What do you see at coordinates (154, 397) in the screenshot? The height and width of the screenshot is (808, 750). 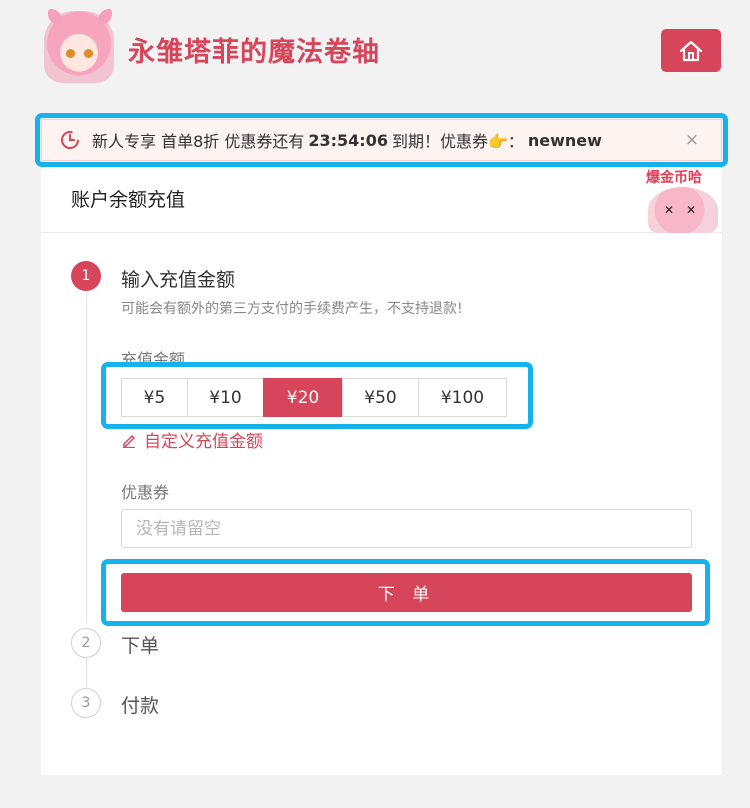 I see `amount-option: ¥5` at bounding box center [154, 397].